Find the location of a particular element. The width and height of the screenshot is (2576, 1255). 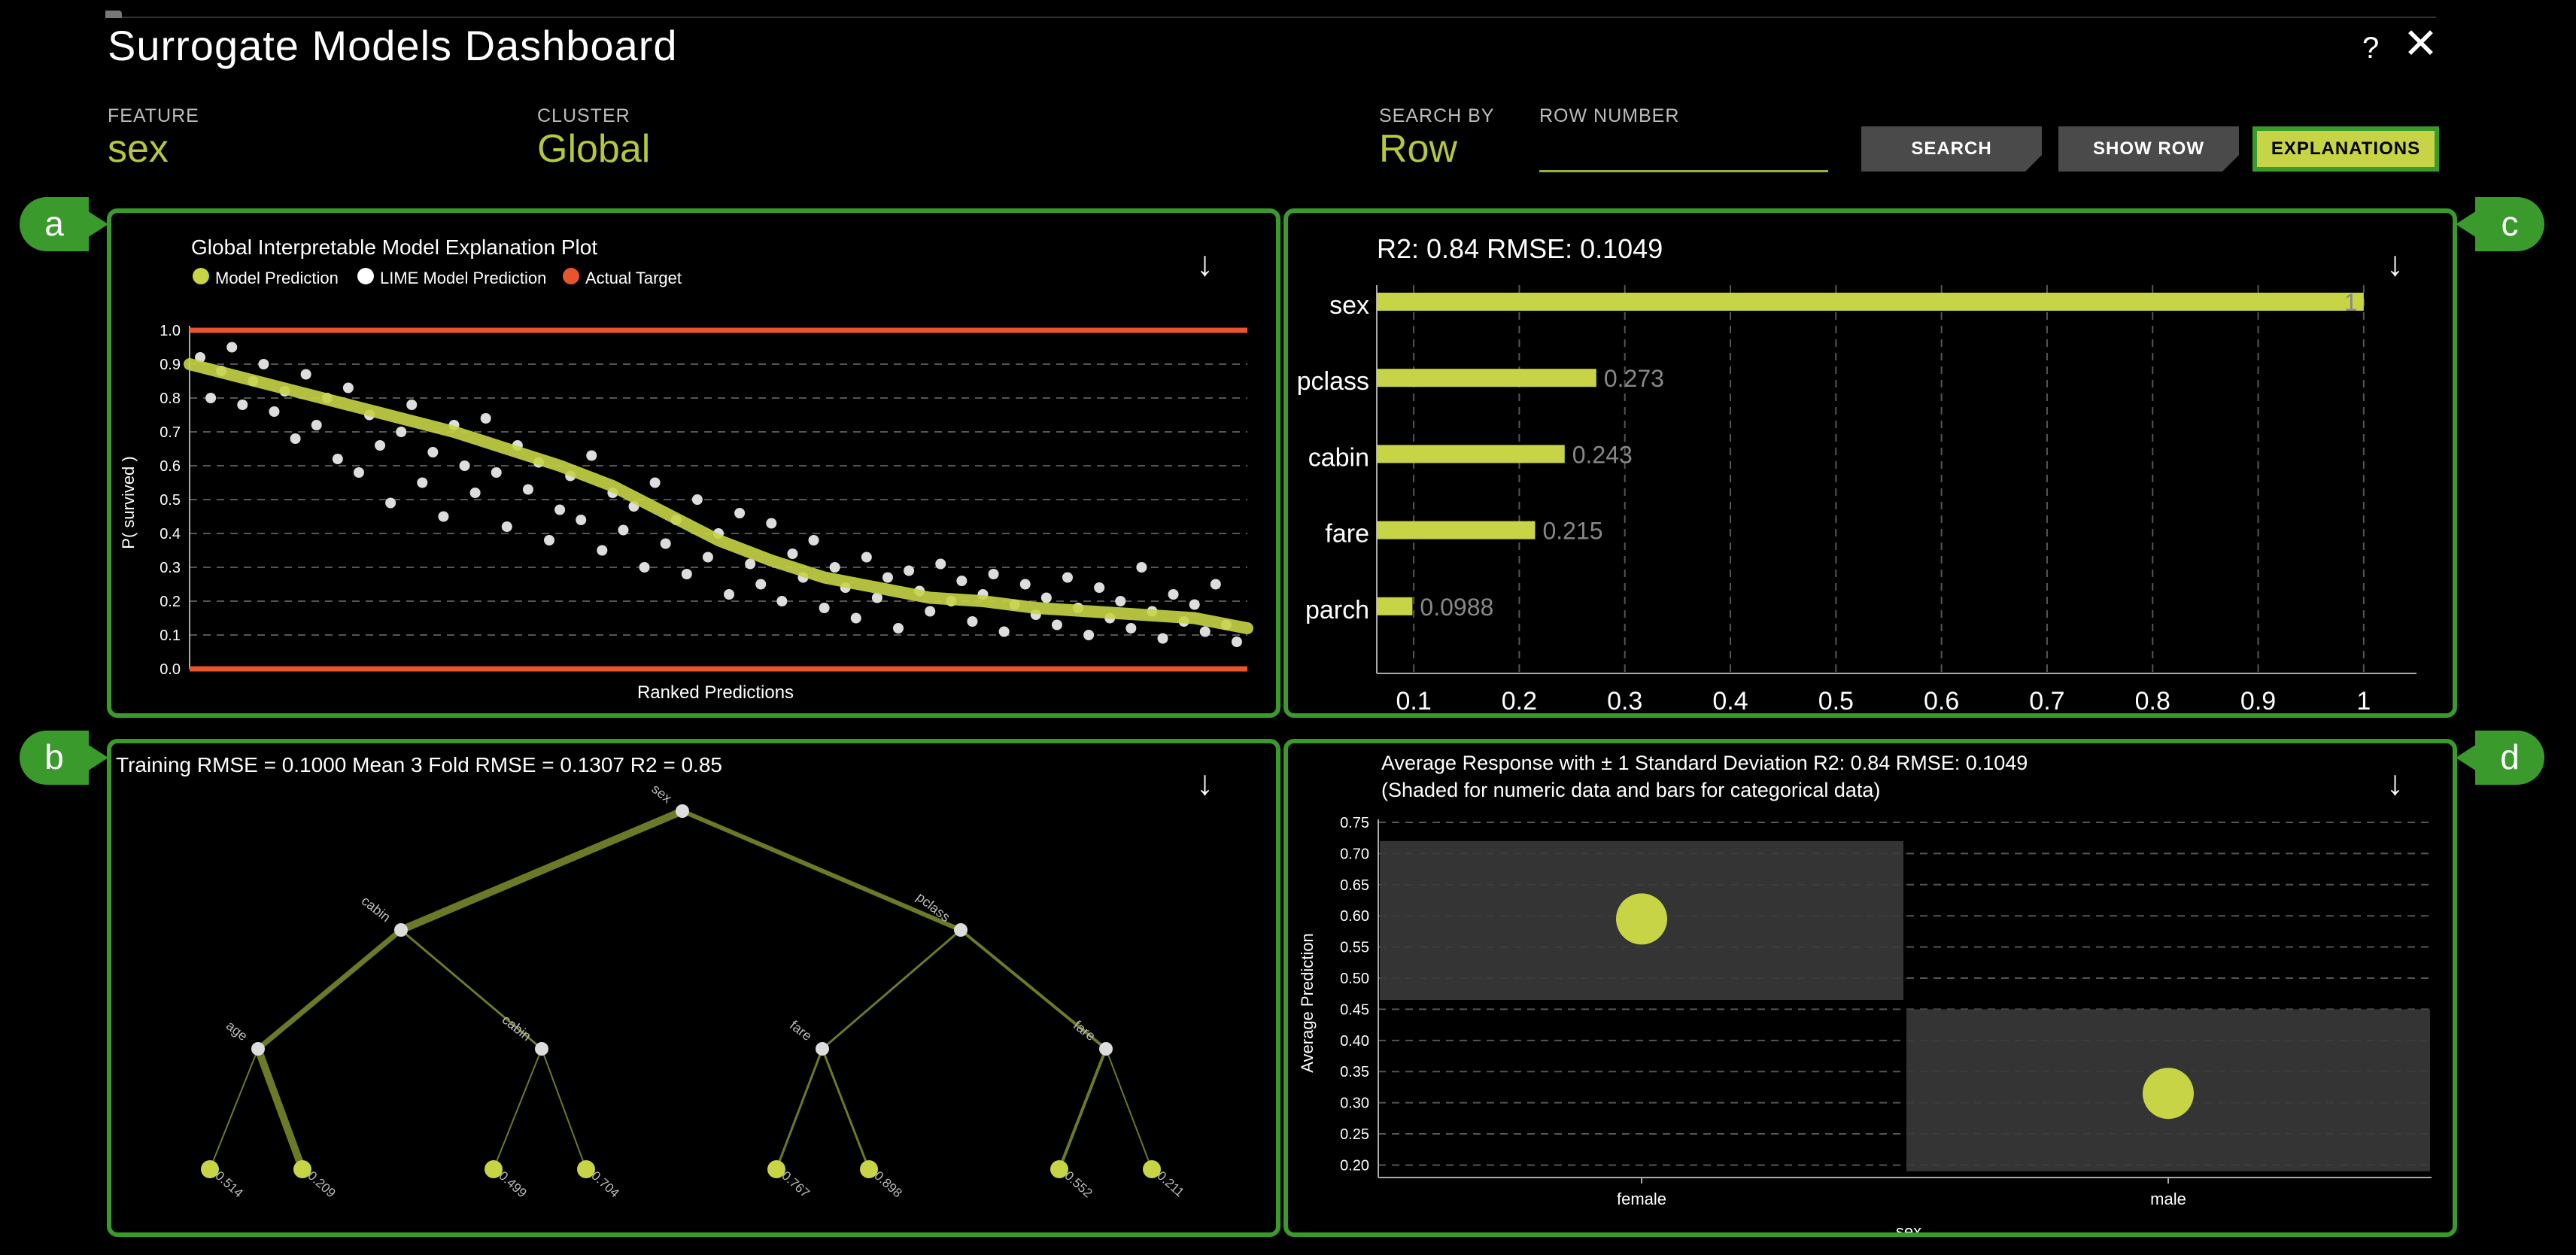

tree-leaf-label: 0.704 is located at coordinates (604, 1184).